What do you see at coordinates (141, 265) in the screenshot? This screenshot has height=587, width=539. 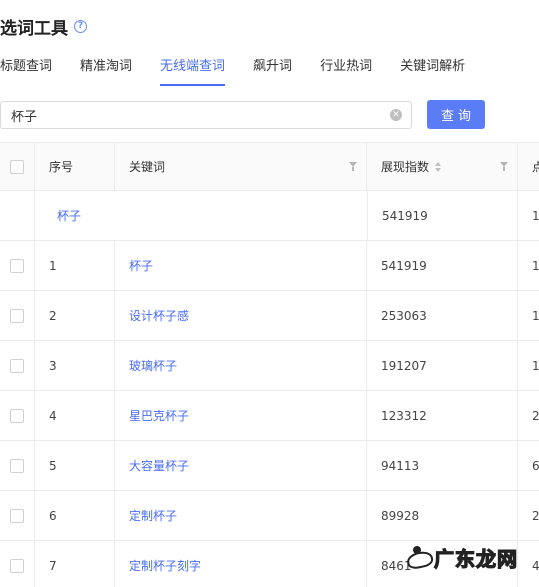 I see `keyword-link: 杯子` at bounding box center [141, 265].